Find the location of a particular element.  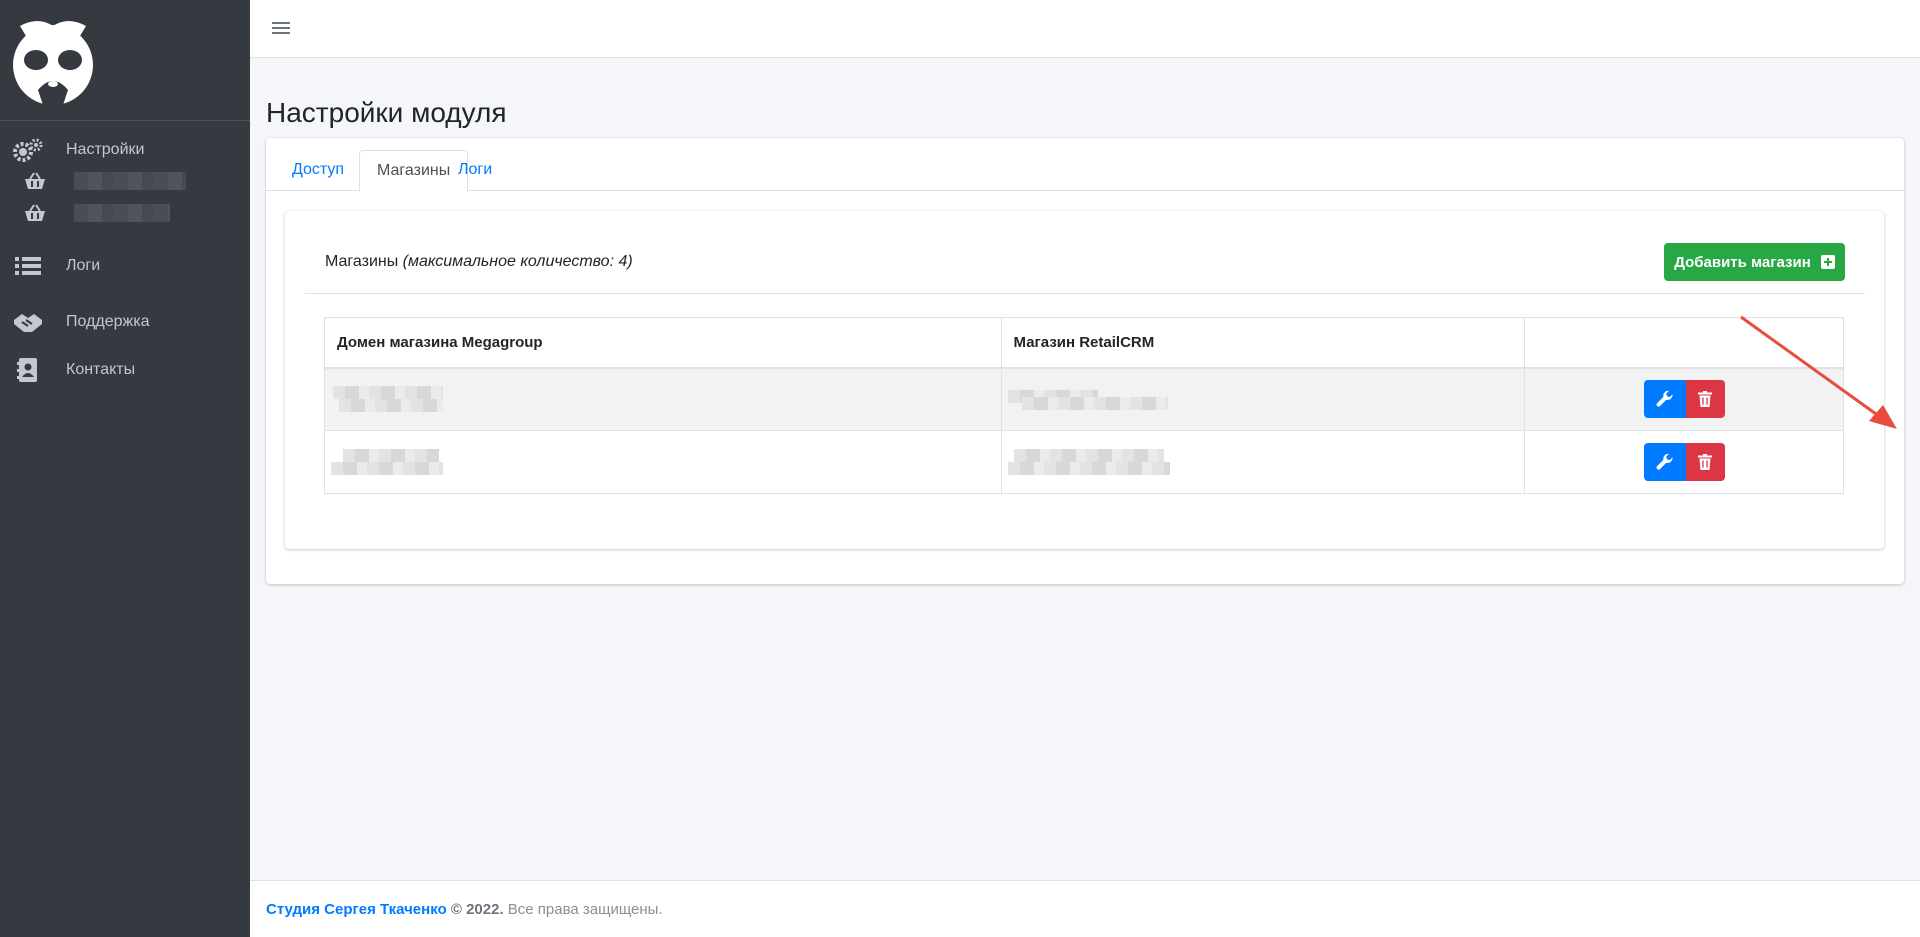

studio-link: Студия Сергея Ткаченко is located at coordinates (356, 909).